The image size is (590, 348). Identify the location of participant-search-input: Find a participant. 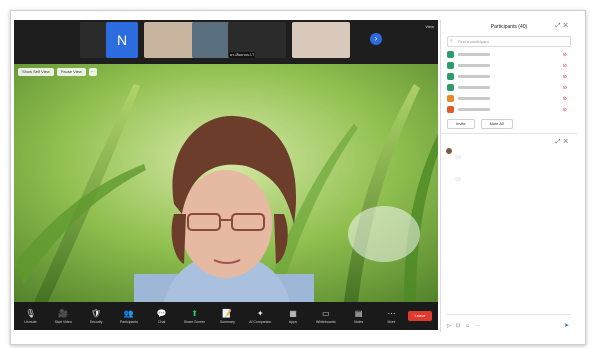
(509, 41).